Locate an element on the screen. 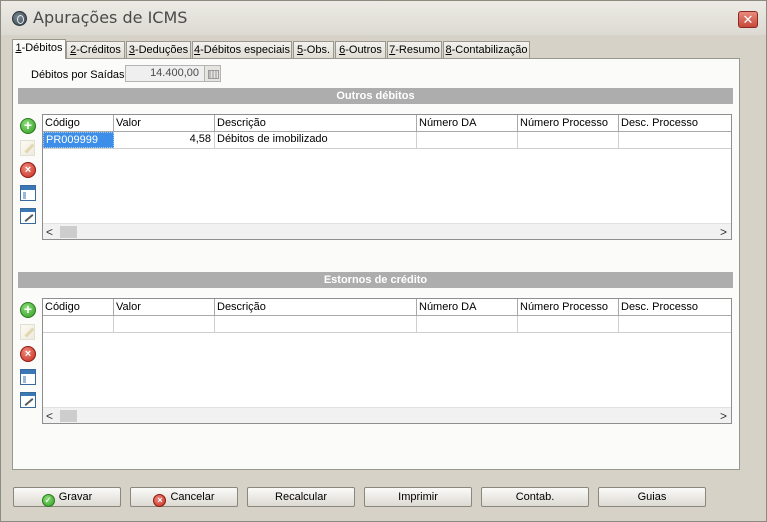 The image size is (767, 522). table-row: PR009999 4,58 Débitos de imobilizado is located at coordinates (387, 140).